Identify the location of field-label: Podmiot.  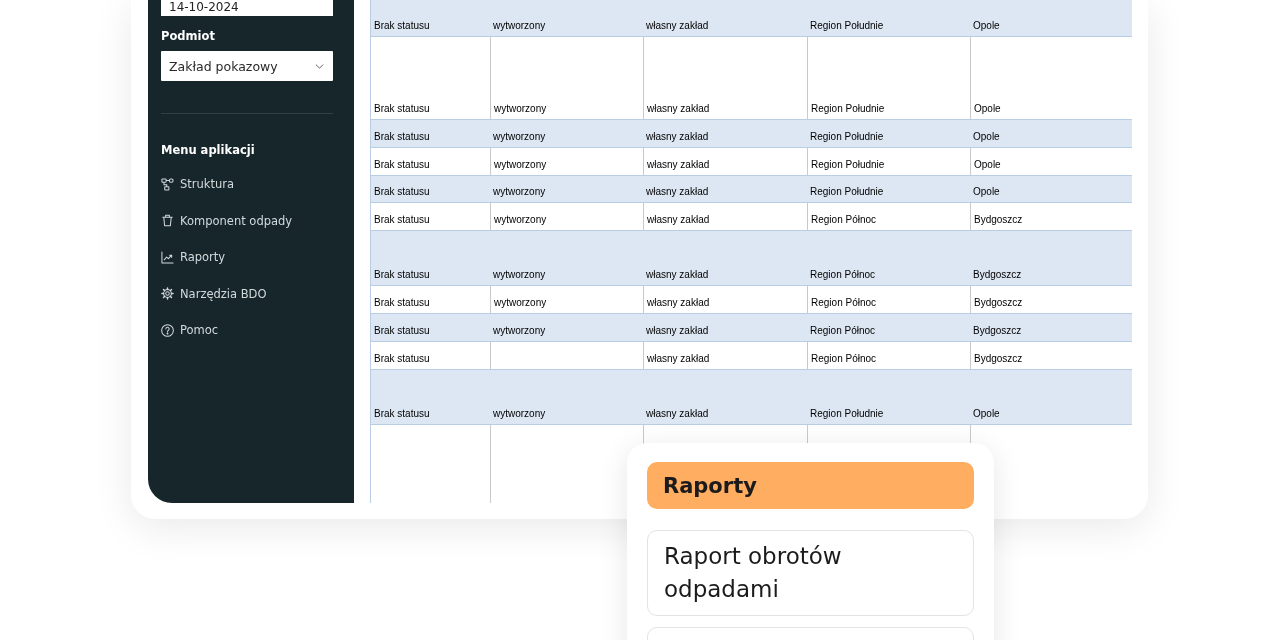
(188, 36).